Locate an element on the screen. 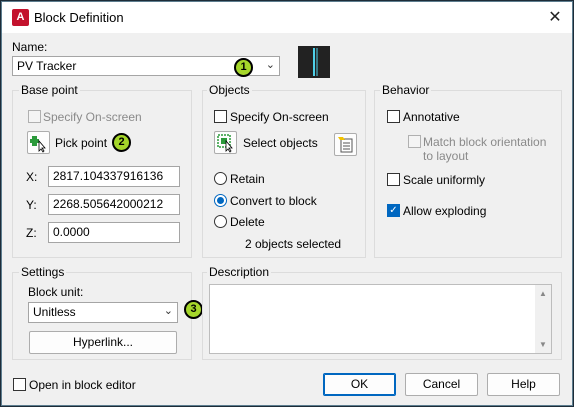 Image resolution: width=574 pixels, height=407 pixels. annotative-checkbox is located at coordinates (393, 116).